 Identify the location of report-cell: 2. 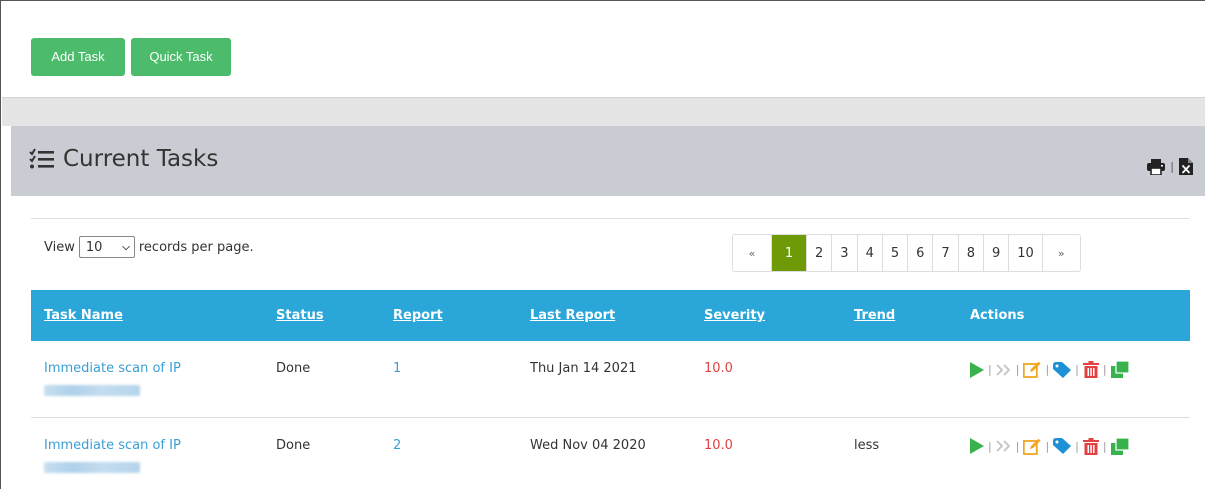
(448, 453).